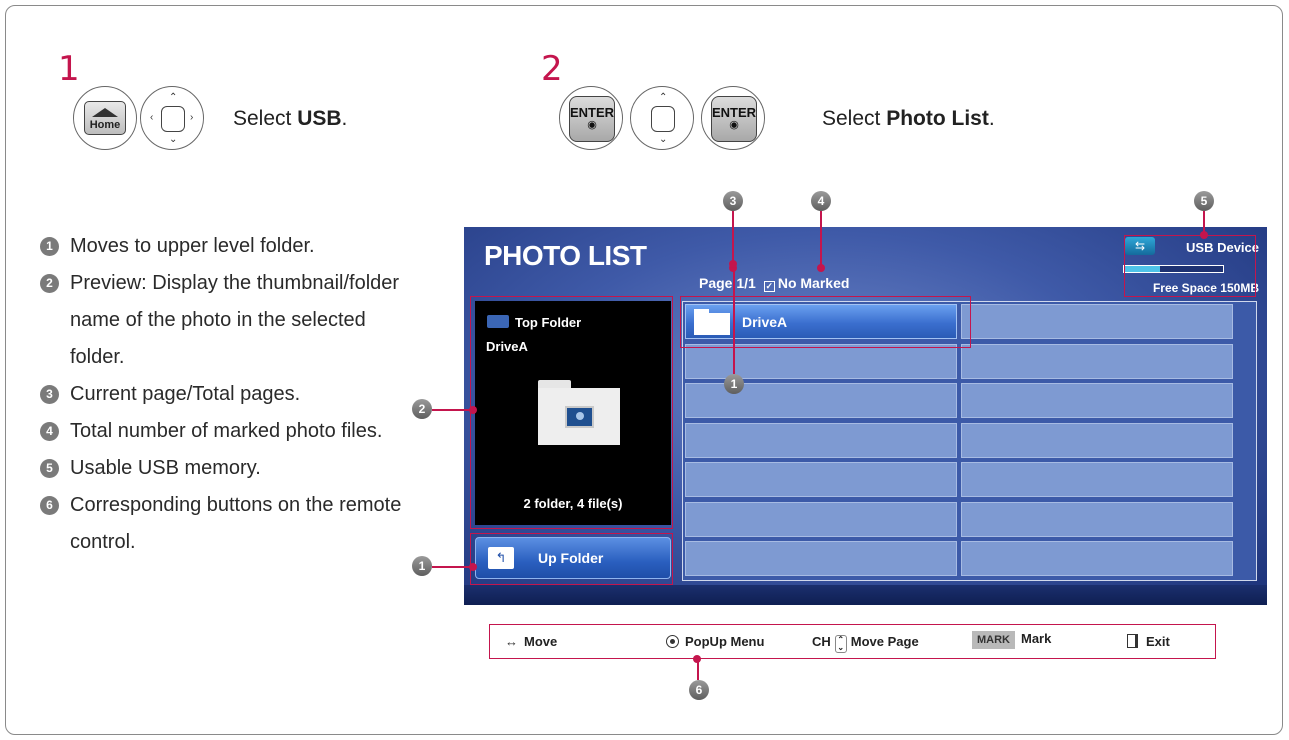 This screenshot has height=740, width=1289. What do you see at coordinates (49, 394) in the screenshot?
I see `number-badge: 3` at bounding box center [49, 394].